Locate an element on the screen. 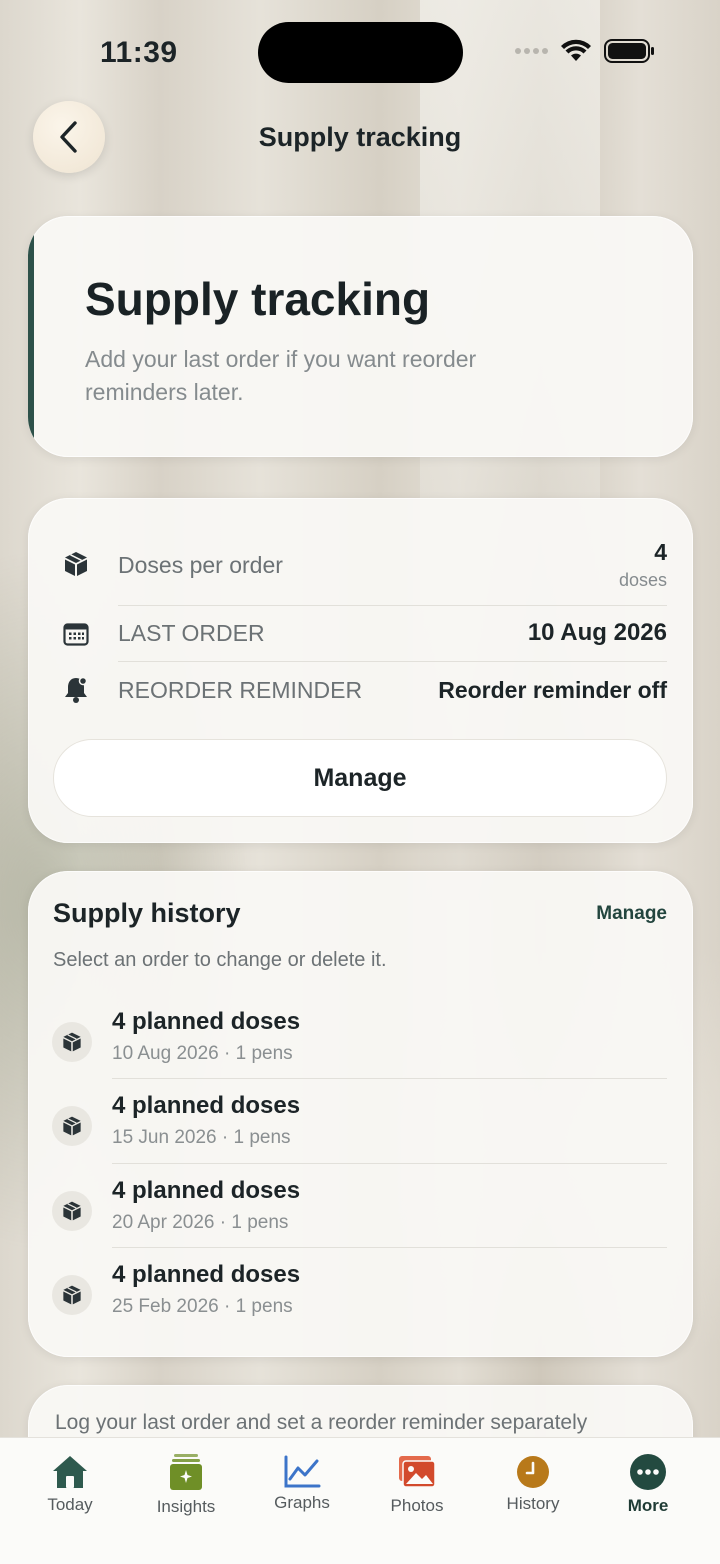 This screenshot has width=720, height=1564. tab-label: Graphs is located at coordinates (302, 1502).